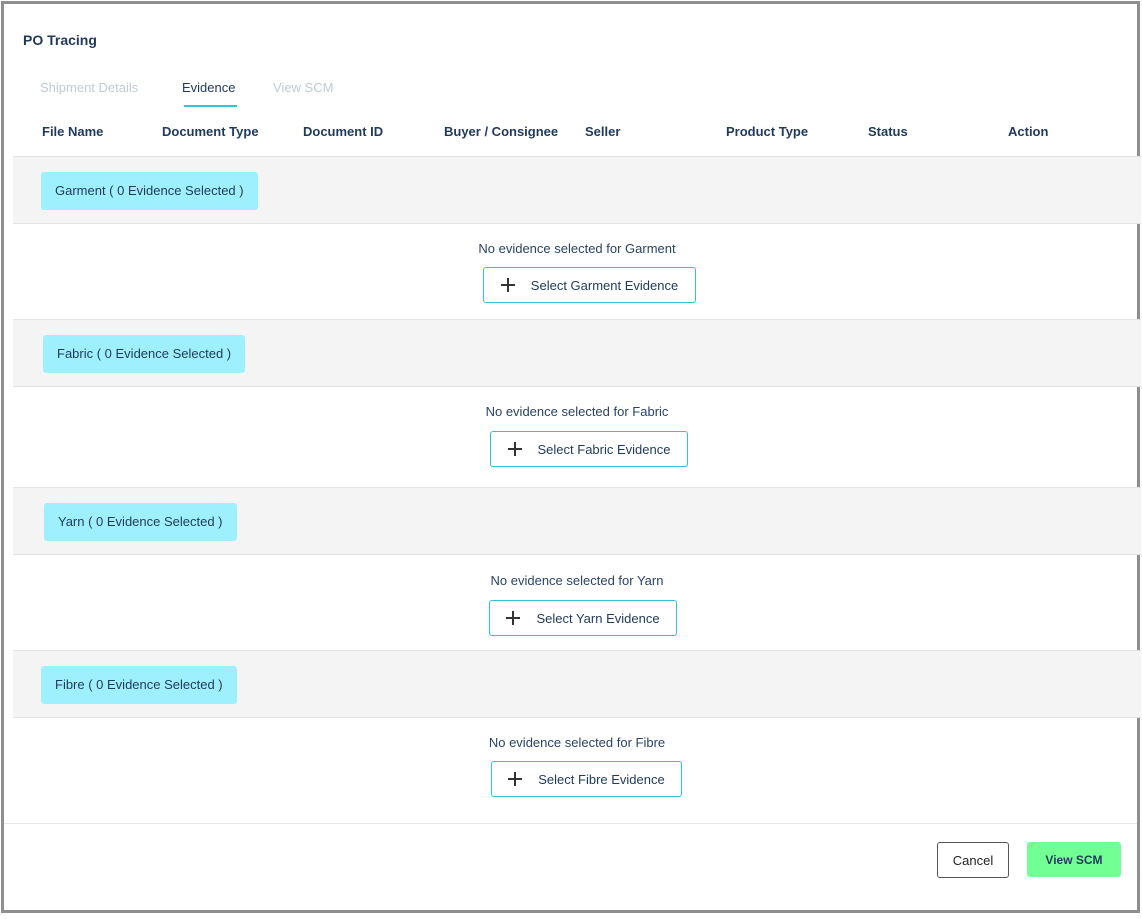 The height and width of the screenshot is (919, 1142). Describe the element at coordinates (60, 40) in the screenshot. I see `modal-title: PO Tracing` at that location.